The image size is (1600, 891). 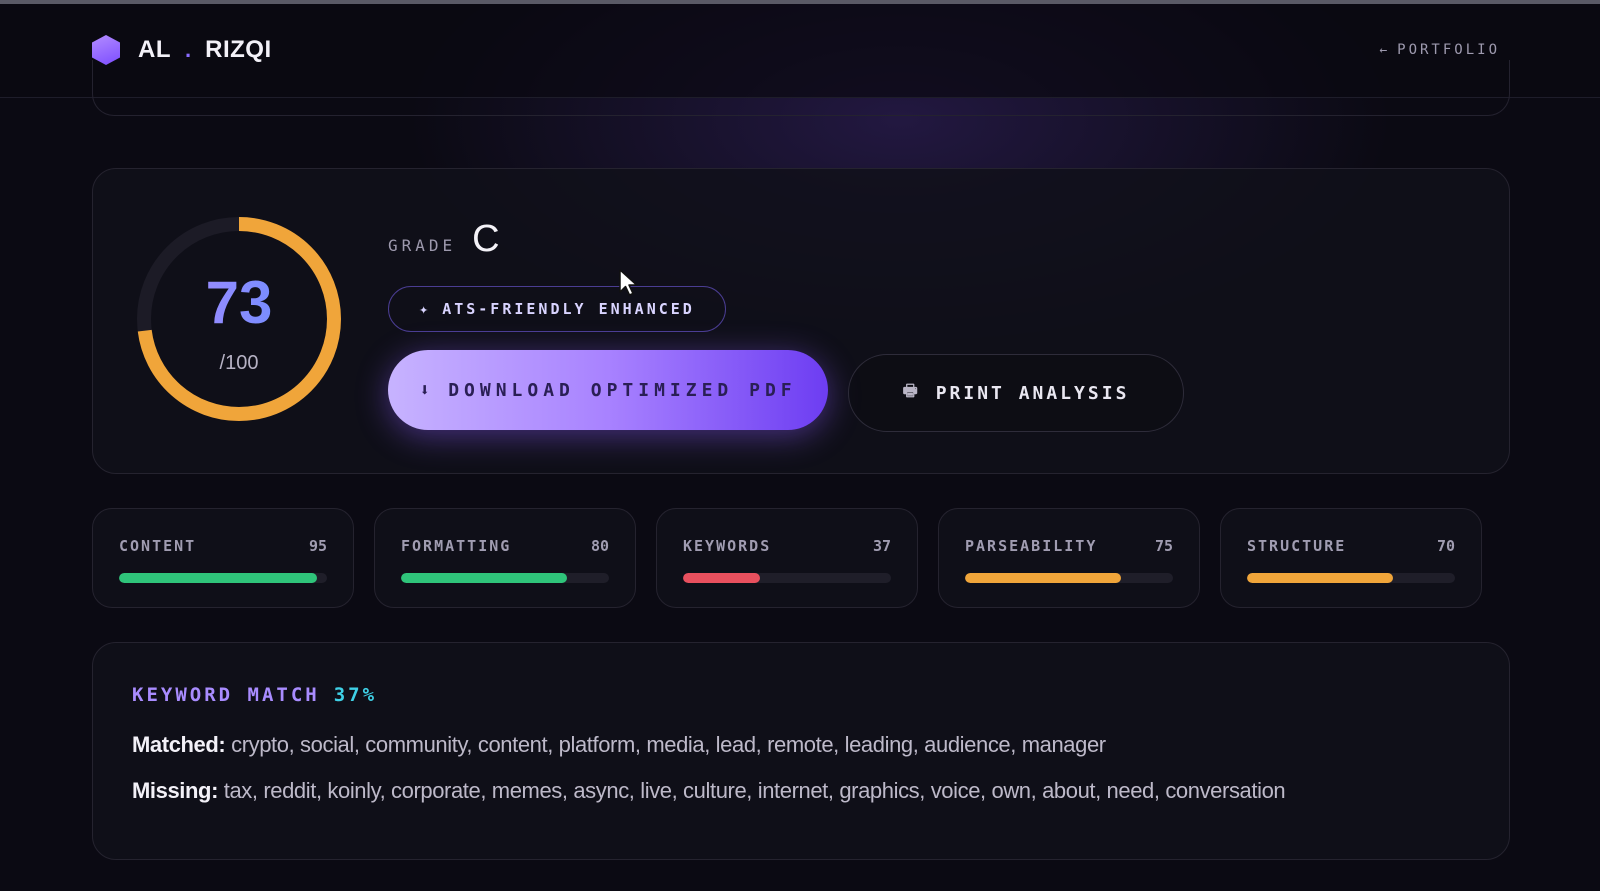 I want to click on ats-friendly-badge: ✦ ATS-FRIENDLY ENHANCED, so click(x=557, y=309).